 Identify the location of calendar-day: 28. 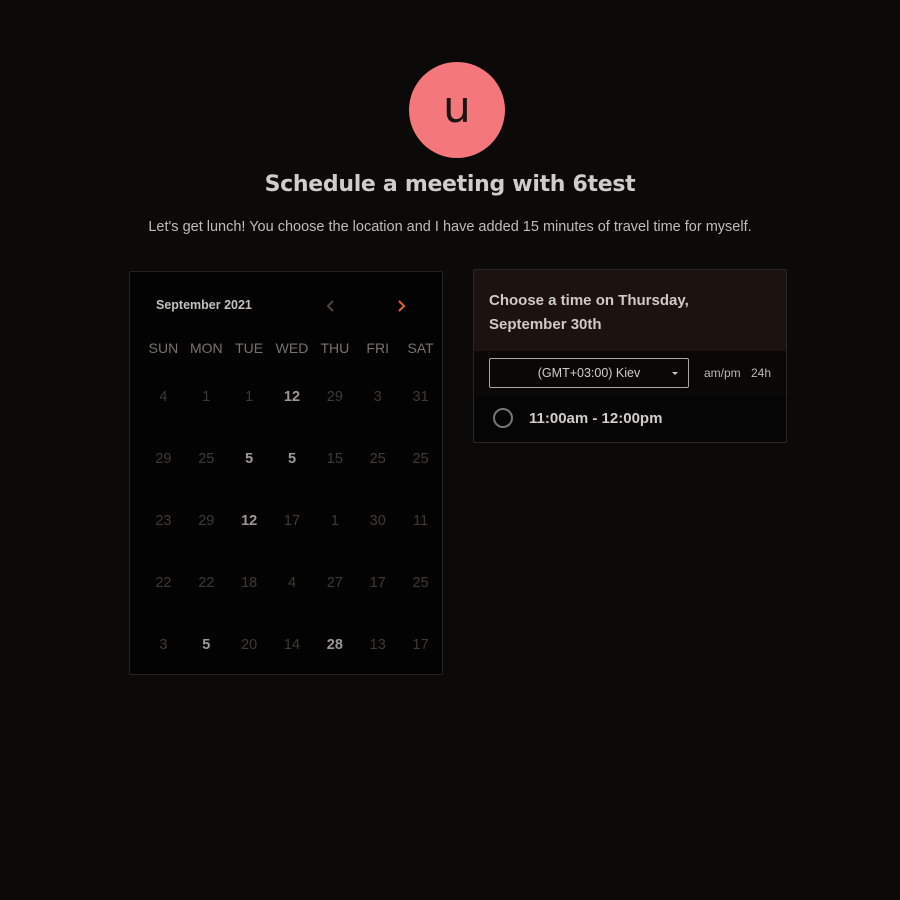
(334, 645).